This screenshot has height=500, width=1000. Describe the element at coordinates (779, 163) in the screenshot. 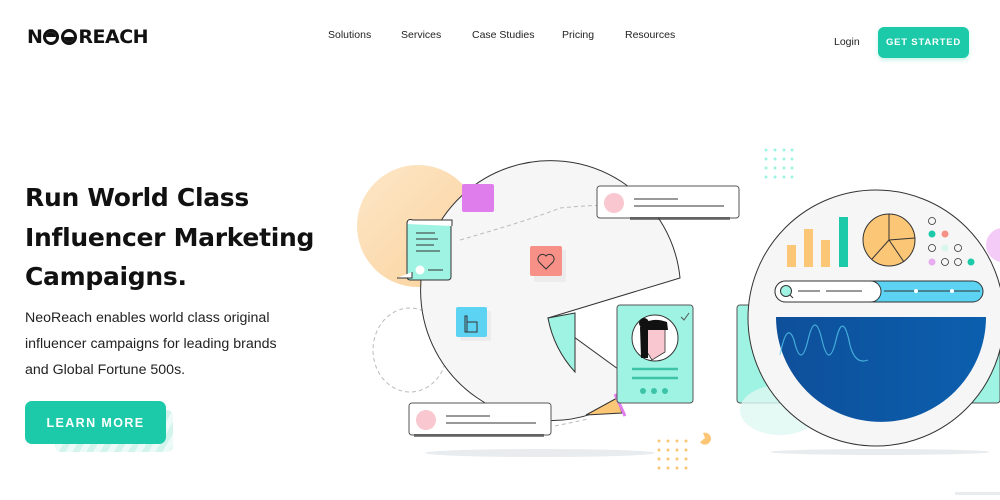

I see `teal-dot-grid-decoration` at that location.